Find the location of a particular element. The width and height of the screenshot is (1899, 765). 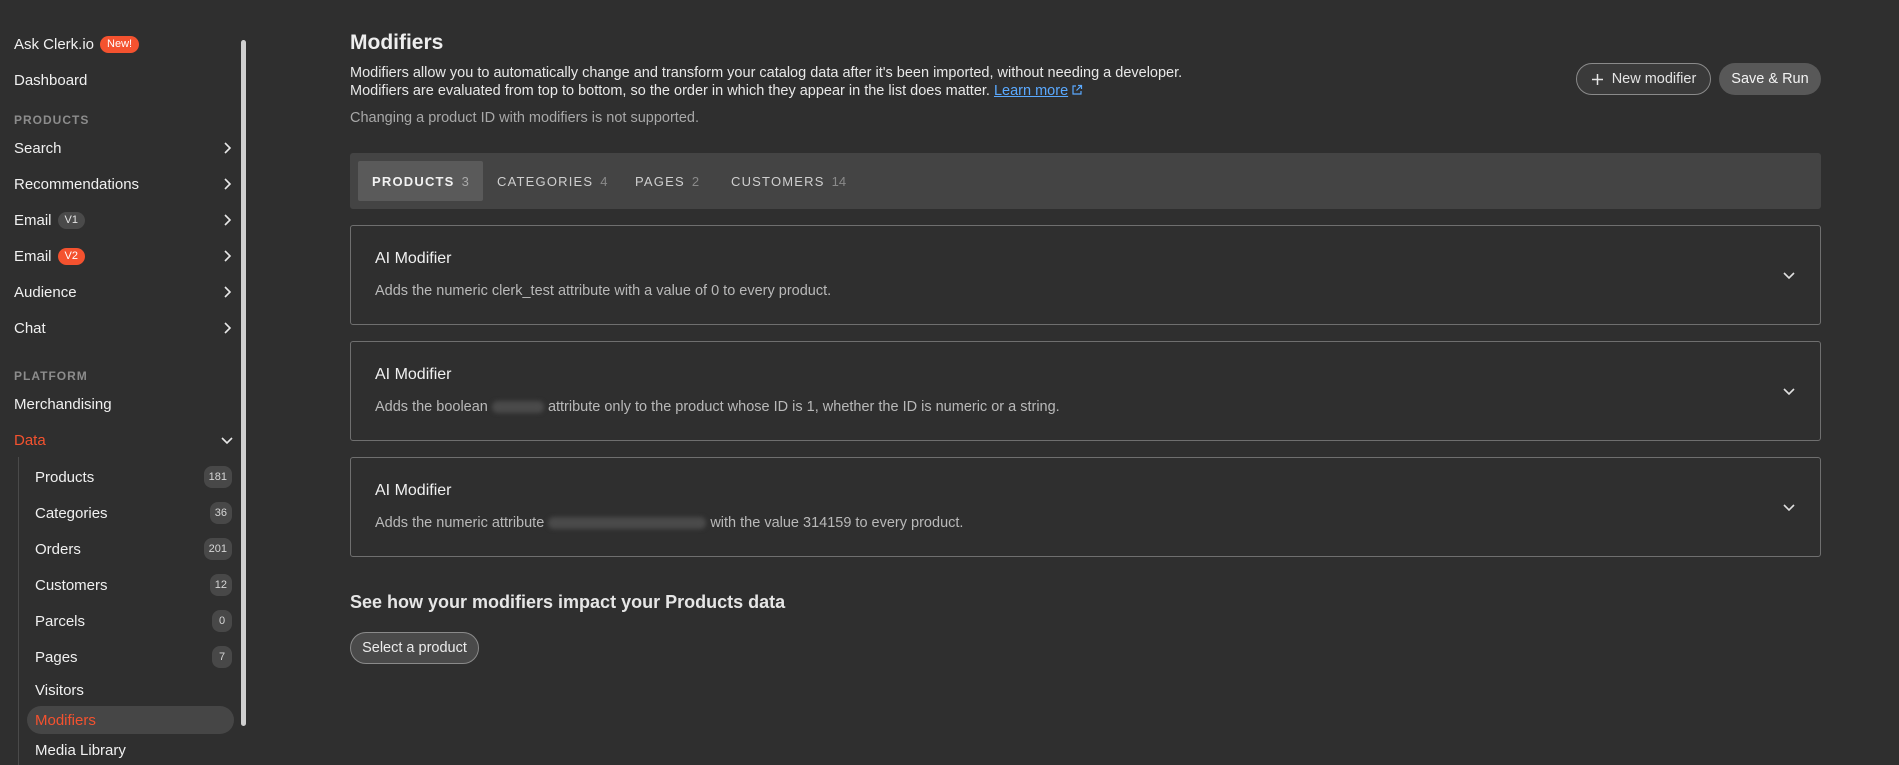

sidebar-item-email-v2: Email V2 is located at coordinates (124, 256).